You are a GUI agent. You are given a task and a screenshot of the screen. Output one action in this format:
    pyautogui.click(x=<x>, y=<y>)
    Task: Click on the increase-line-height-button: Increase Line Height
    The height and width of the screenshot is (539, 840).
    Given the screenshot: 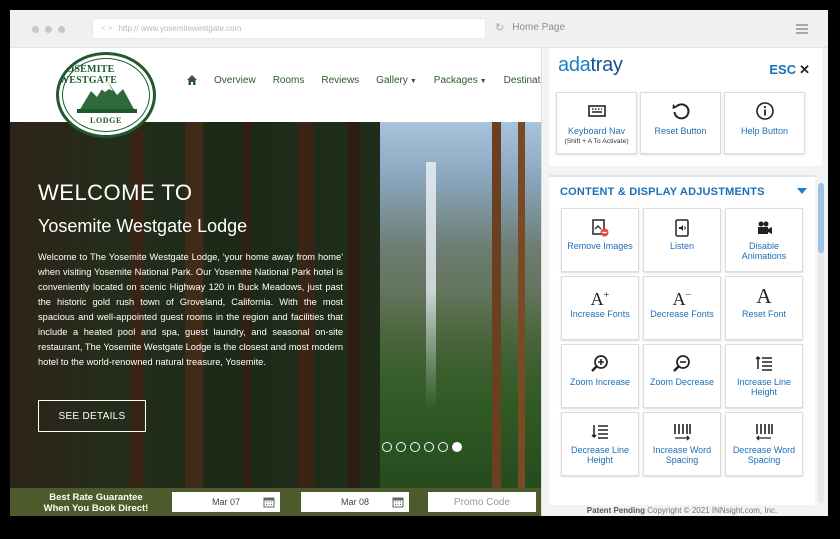 What is the action you would take?
    pyautogui.click(x=764, y=376)
    